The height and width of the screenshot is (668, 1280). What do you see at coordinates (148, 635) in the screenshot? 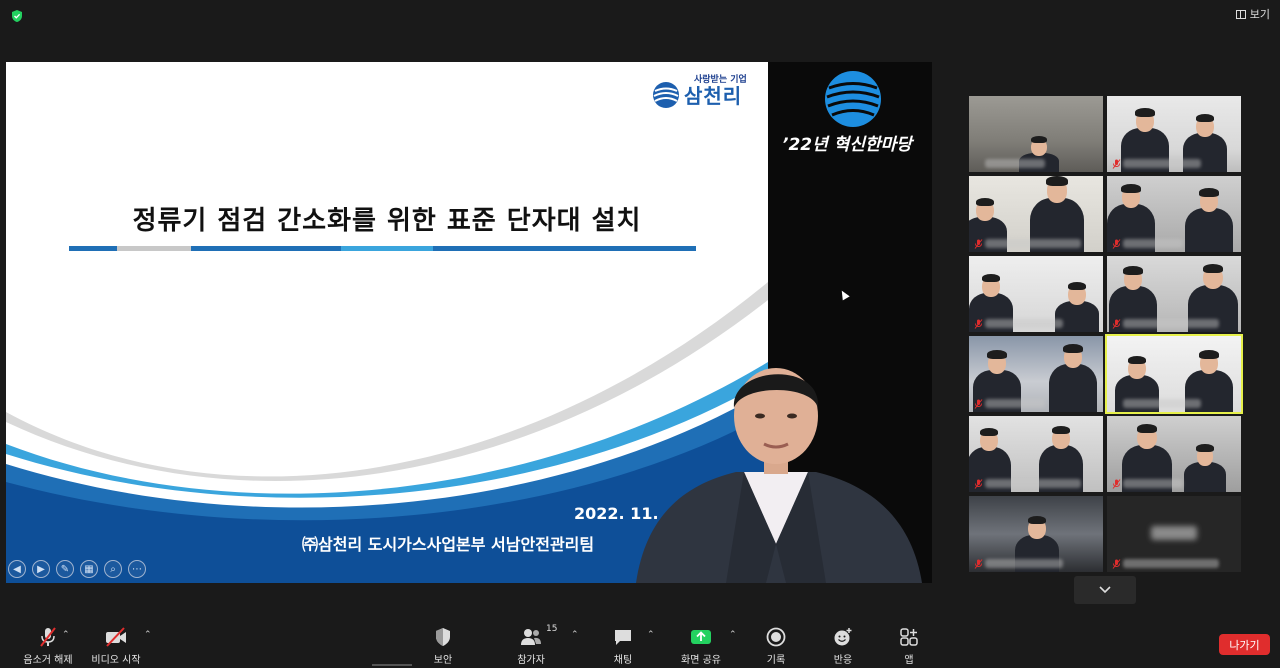
I see `video-options-caret: ⌃` at bounding box center [148, 635].